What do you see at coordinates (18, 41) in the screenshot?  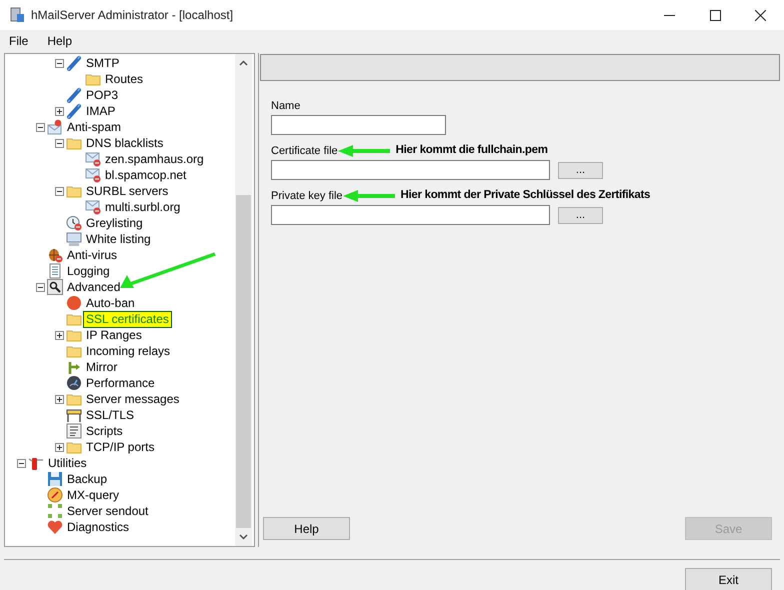 I see `menu-item: File` at bounding box center [18, 41].